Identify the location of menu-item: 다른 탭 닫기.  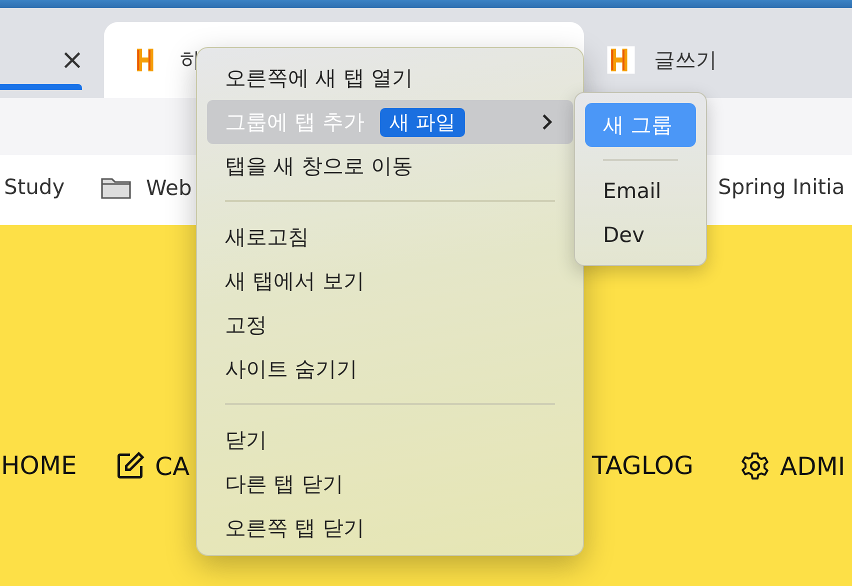
(390, 484).